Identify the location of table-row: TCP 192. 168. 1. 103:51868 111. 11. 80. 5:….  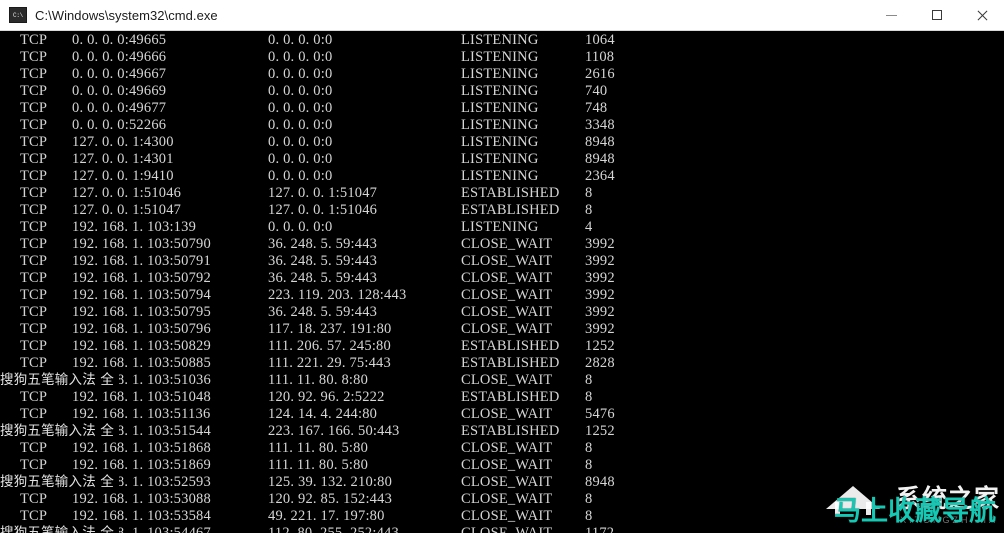
(502, 448).